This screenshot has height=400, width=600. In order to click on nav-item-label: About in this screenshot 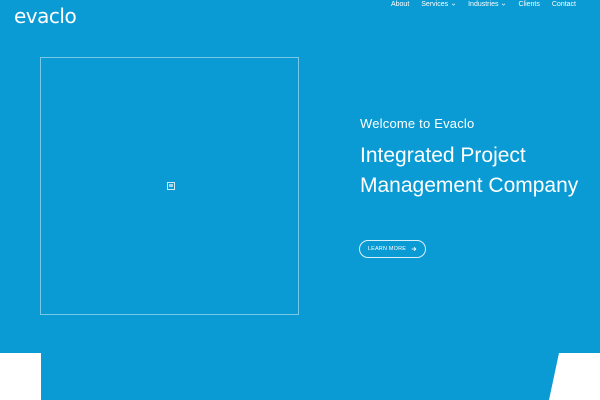, I will do `click(400, 4)`.